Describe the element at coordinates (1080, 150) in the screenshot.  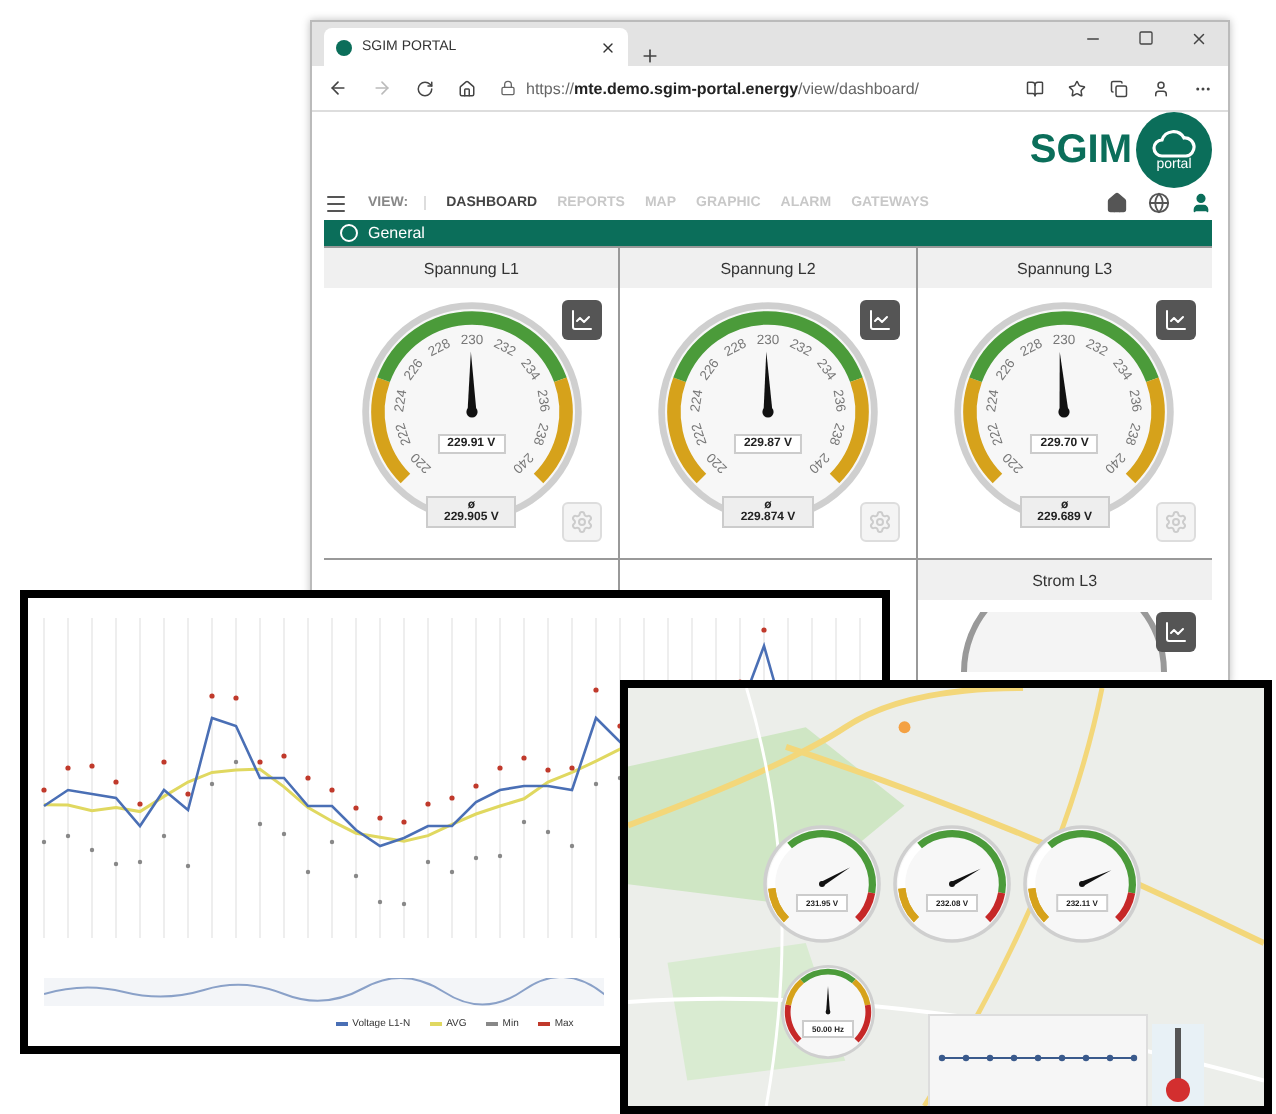
I see `logo-text: SGIM` at that location.